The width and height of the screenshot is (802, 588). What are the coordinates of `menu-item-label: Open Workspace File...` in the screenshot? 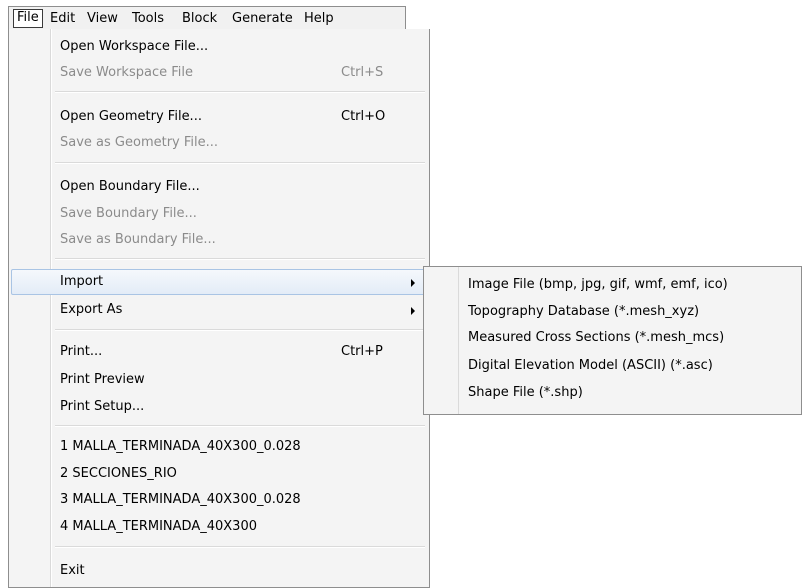 It's located at (134, 46).